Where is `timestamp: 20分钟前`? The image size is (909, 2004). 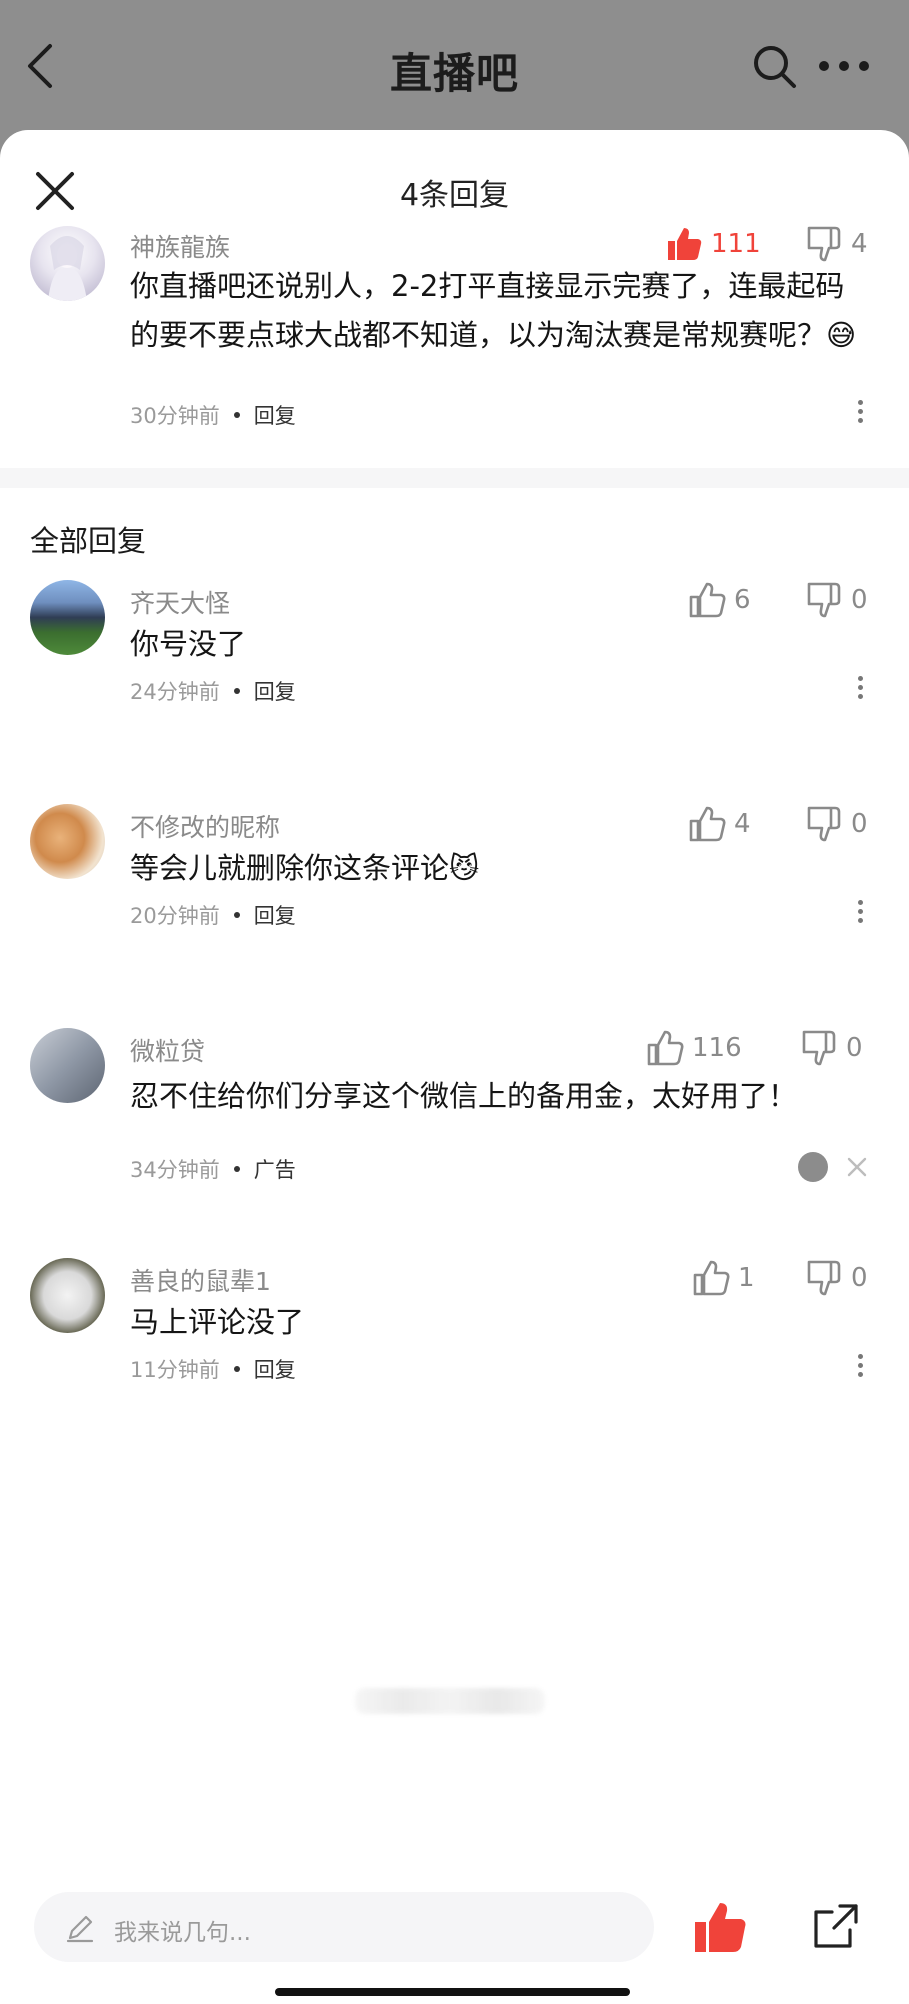 timestamp: 20分钟前 is located at coordinates (175, 916).